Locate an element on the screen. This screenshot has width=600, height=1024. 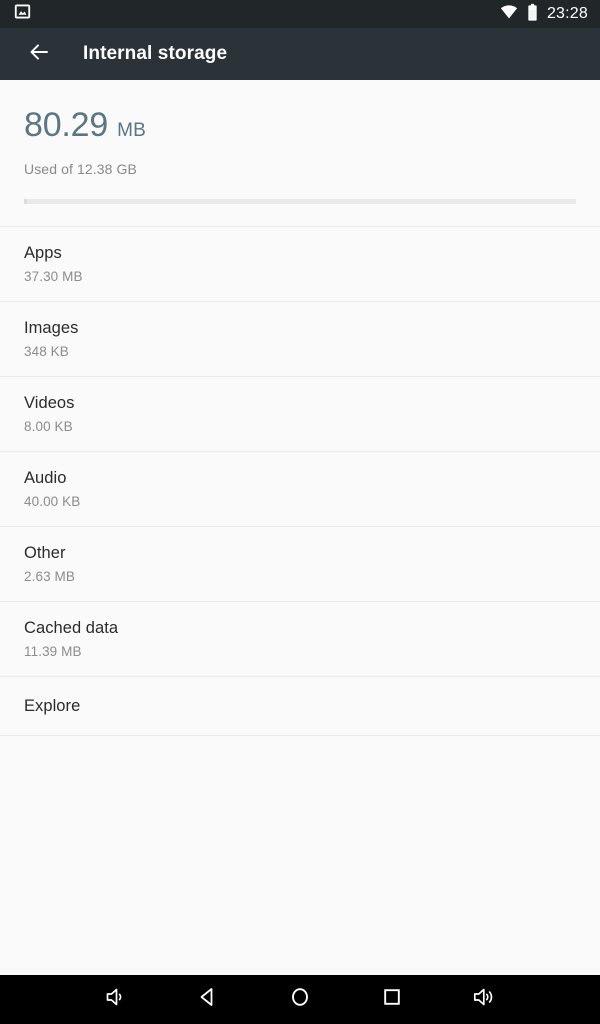
nav-recents-button is located at coordinates (392, 999).